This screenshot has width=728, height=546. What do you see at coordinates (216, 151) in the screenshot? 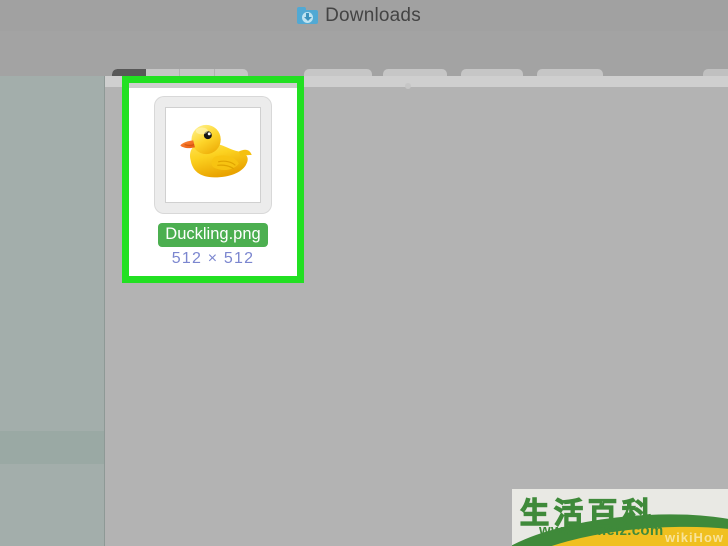
I see `duck-thumbnail-icon` at bounding box center [216, 151].